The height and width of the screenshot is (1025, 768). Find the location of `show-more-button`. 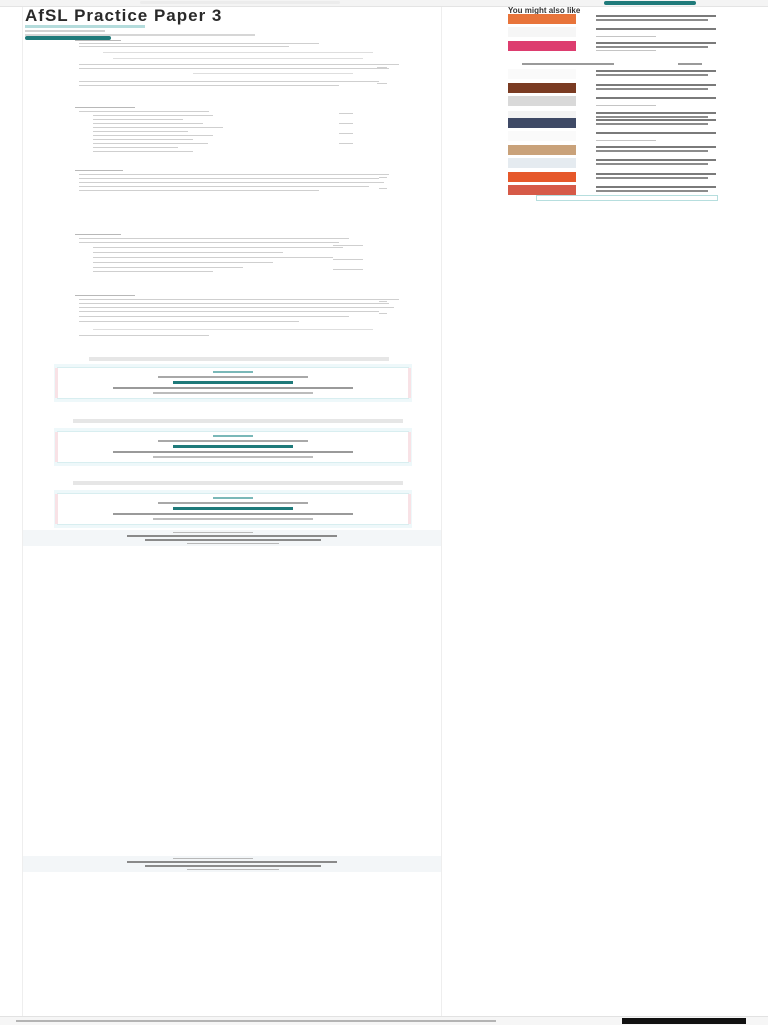

show-more-button is located at coordinates (627, 198).